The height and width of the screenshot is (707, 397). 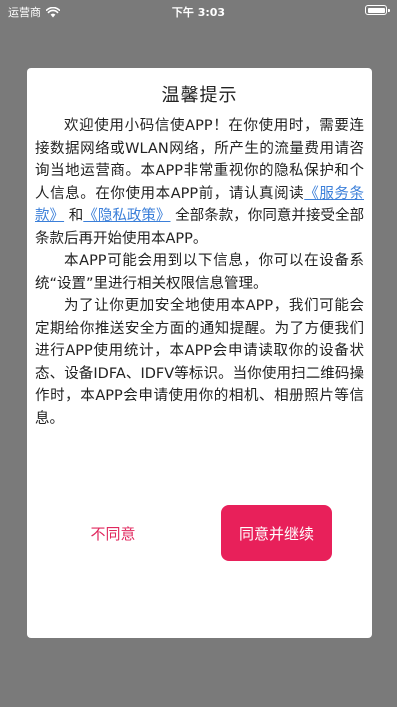 What do you see at coordinates (389, 10) in the screenshot?
I see `battery-tip` at bounding box center [389, 10].